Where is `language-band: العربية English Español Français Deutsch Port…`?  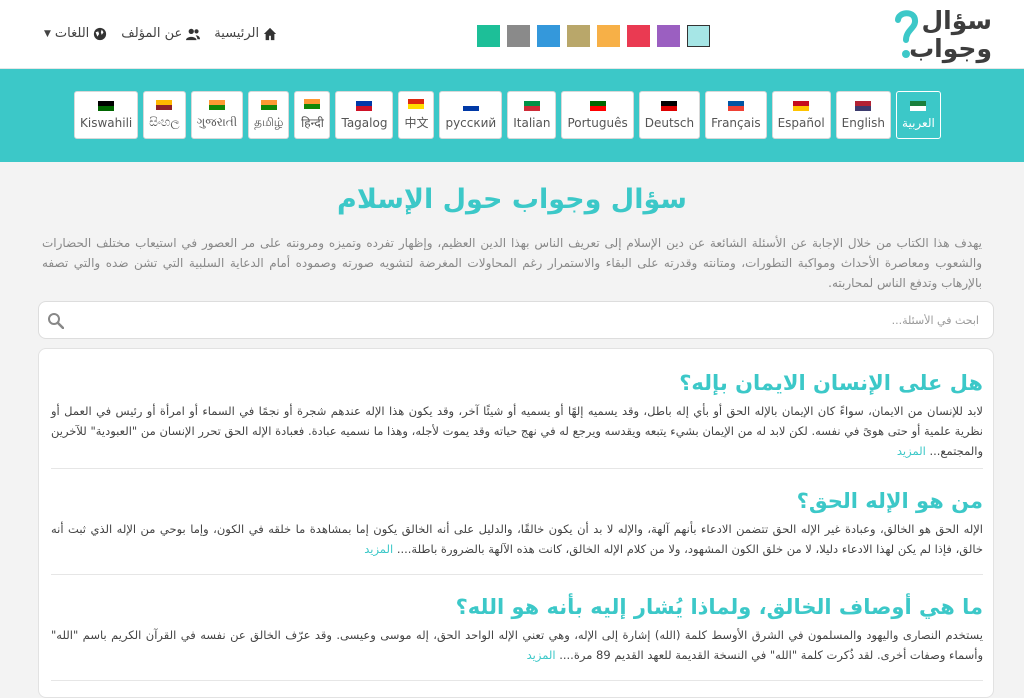
language-band: العربية English Español Français Deutsch Port… is located at coordinates (512, 115).